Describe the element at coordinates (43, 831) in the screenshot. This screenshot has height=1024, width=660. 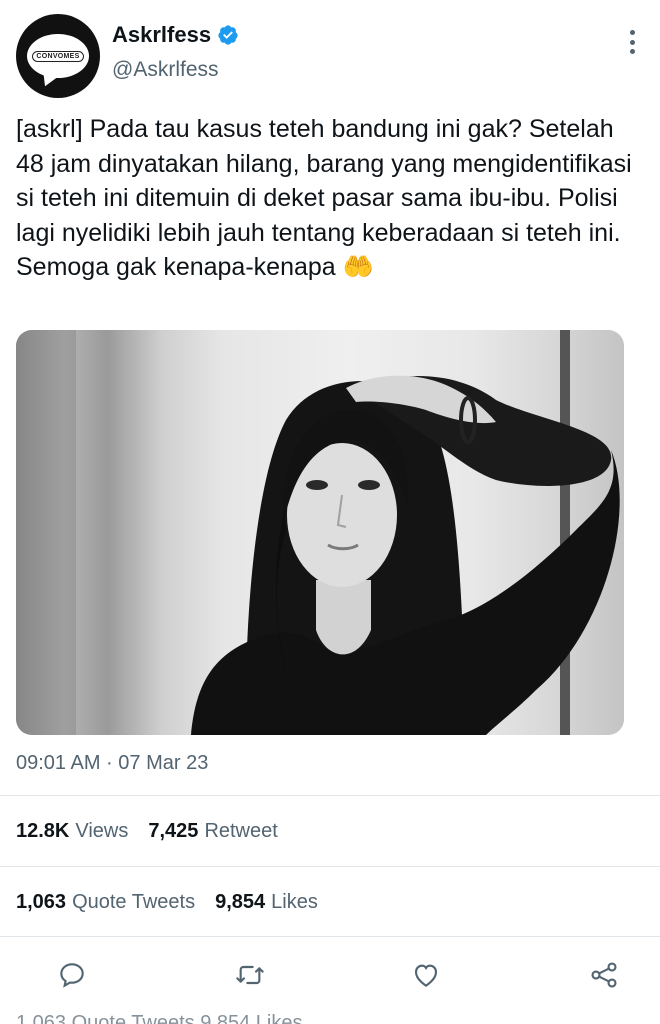
I see `views-count: 12.8K` at that location.